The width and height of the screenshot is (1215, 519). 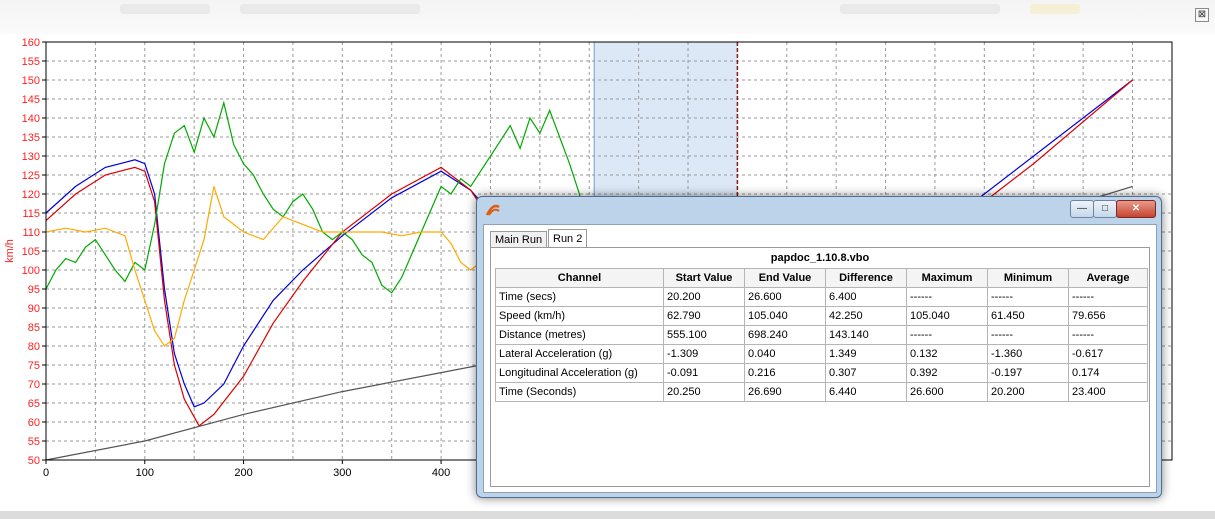 What do you see at coordinates (441, 473) in the screenshot?
I see `x-tick-label: 400` at bounding box center [441, 473].